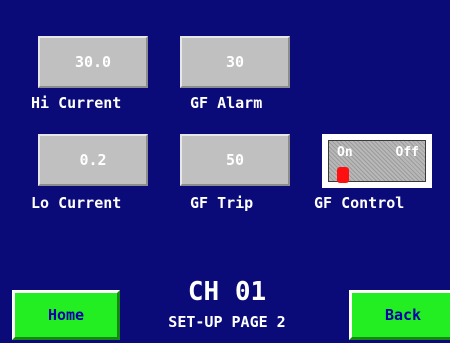 The height and width of the screenshot is (343, 450). Describe the element at coordinates (345, 152) in the screenshot. I see `toggle-on-label: On` at that location.